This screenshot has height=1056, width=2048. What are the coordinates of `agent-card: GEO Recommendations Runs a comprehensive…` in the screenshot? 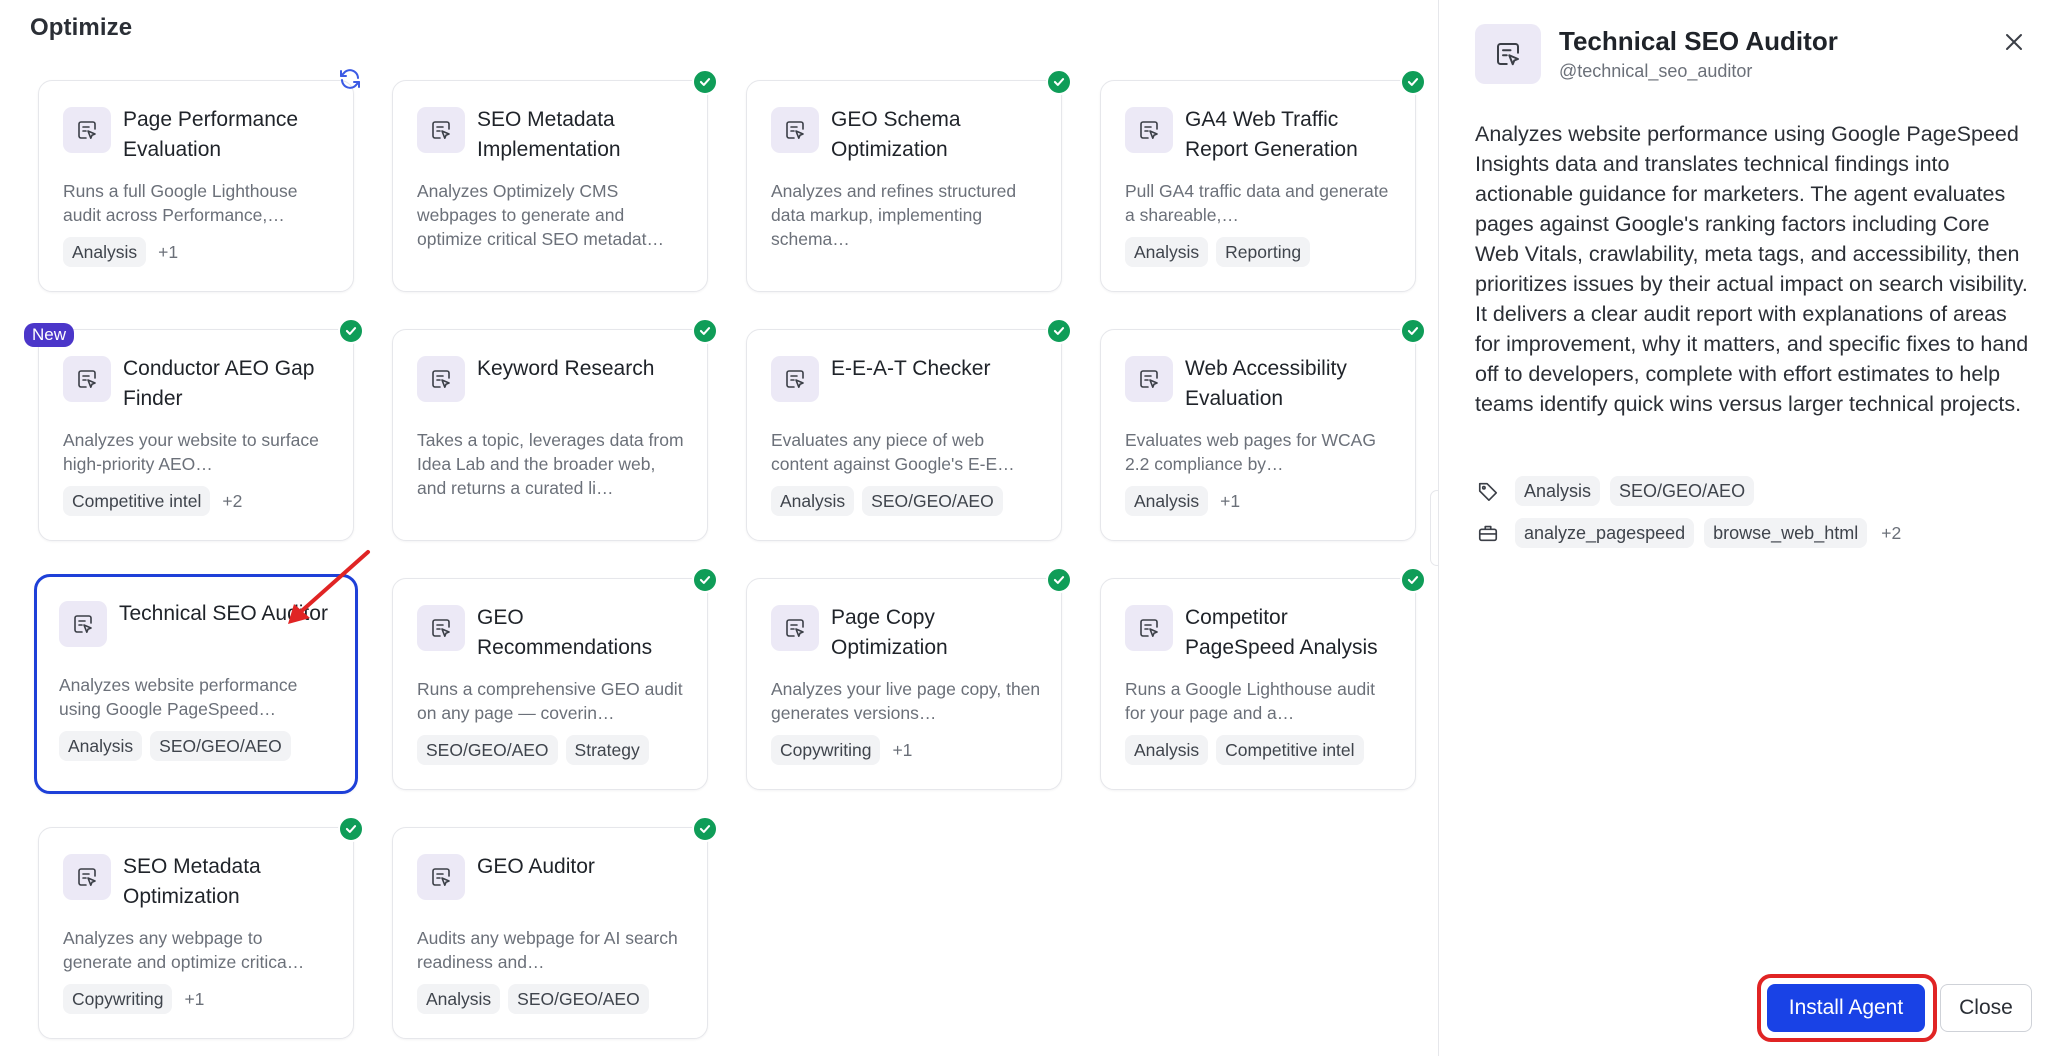 It's located at (550, 684).